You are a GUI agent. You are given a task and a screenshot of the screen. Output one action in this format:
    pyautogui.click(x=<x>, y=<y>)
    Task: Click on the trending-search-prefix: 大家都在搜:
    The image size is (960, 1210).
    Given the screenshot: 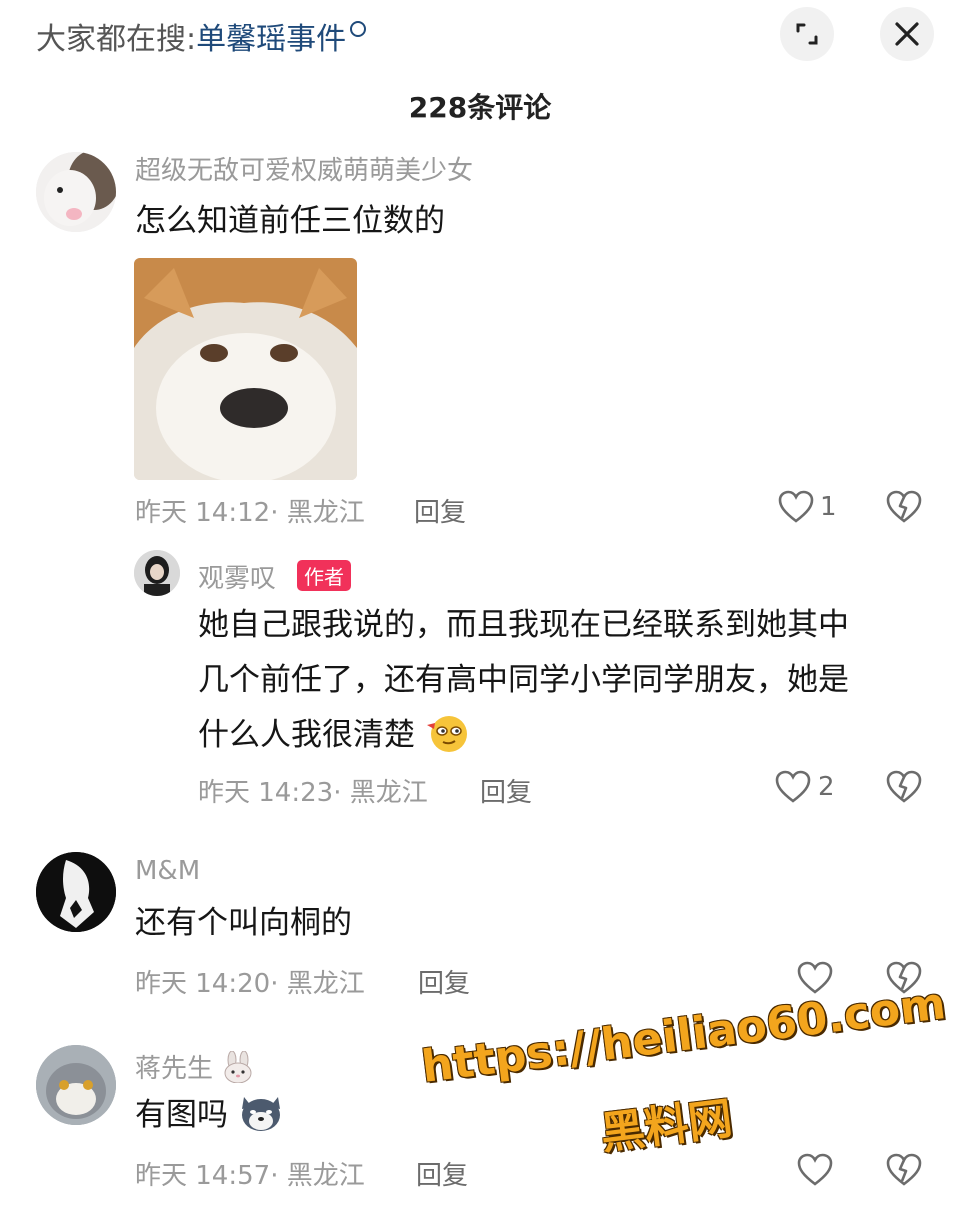 What is the action you would take?
    pyautogui.click(x=116, y=39)
    